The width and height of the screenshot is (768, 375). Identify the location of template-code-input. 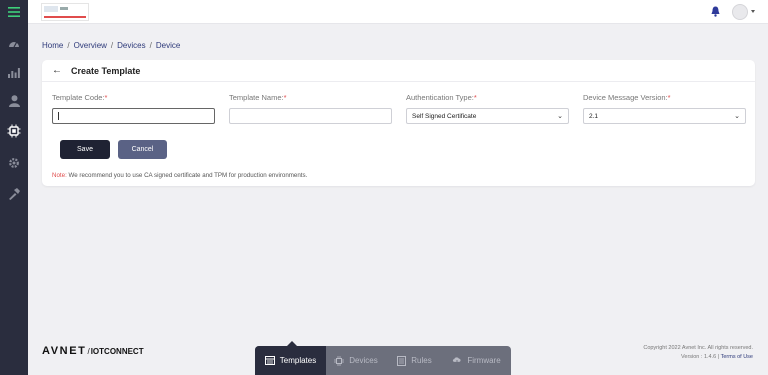
(133, 116).